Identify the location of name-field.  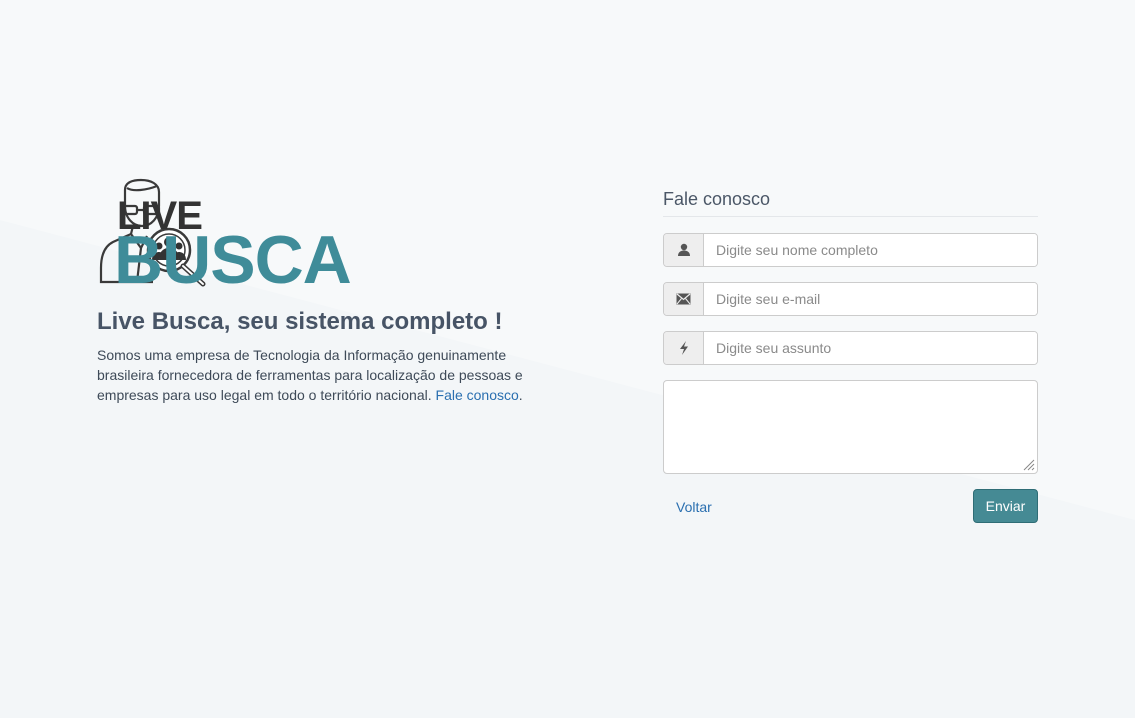
(870, 250).